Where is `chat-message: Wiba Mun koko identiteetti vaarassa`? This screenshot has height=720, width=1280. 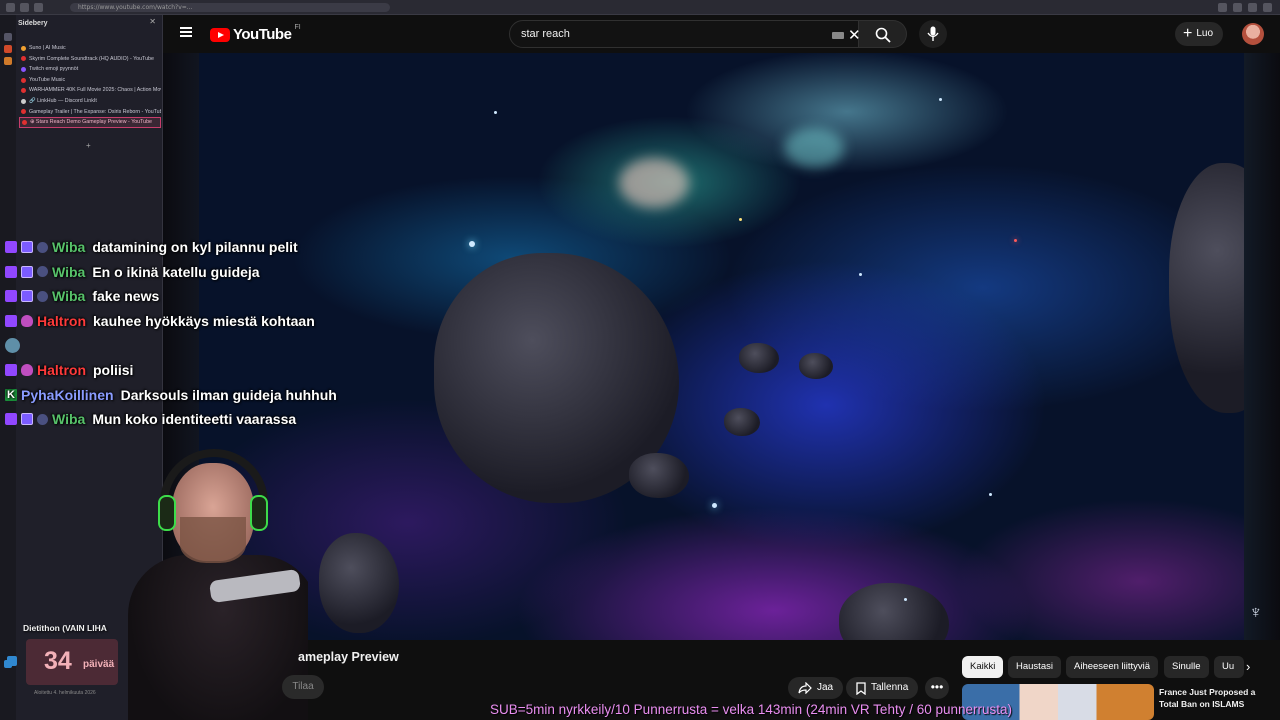 chat-message: Wiba Mun koko identiteetti vaarassa is located at coordinates (205, 419).